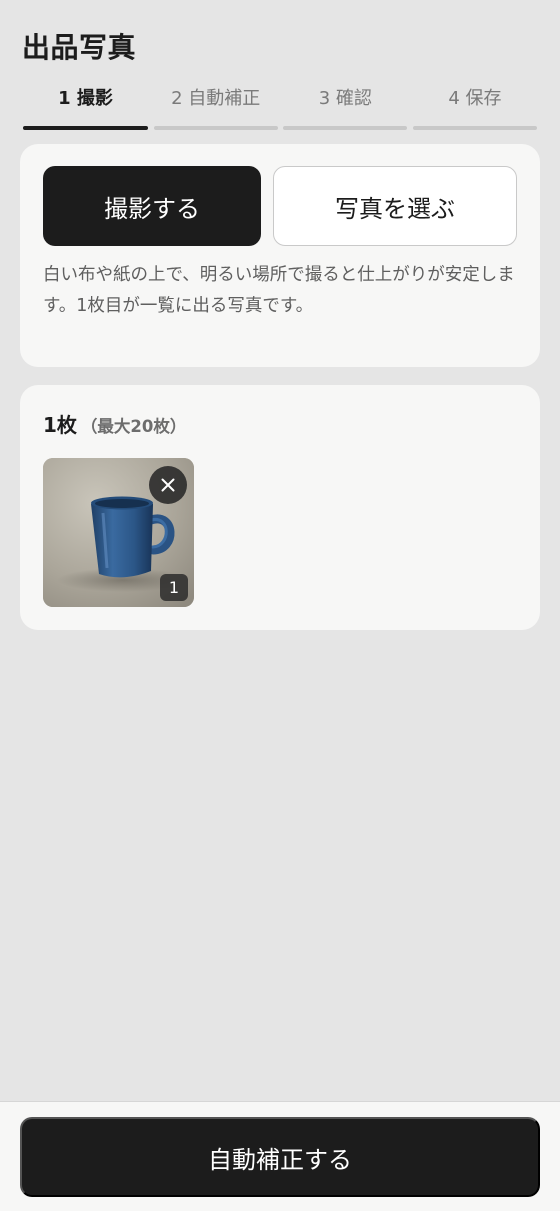 The width and height of the screenshot is (560, 1211). I want to click on step-label: 3 確認, so click(345, 98).